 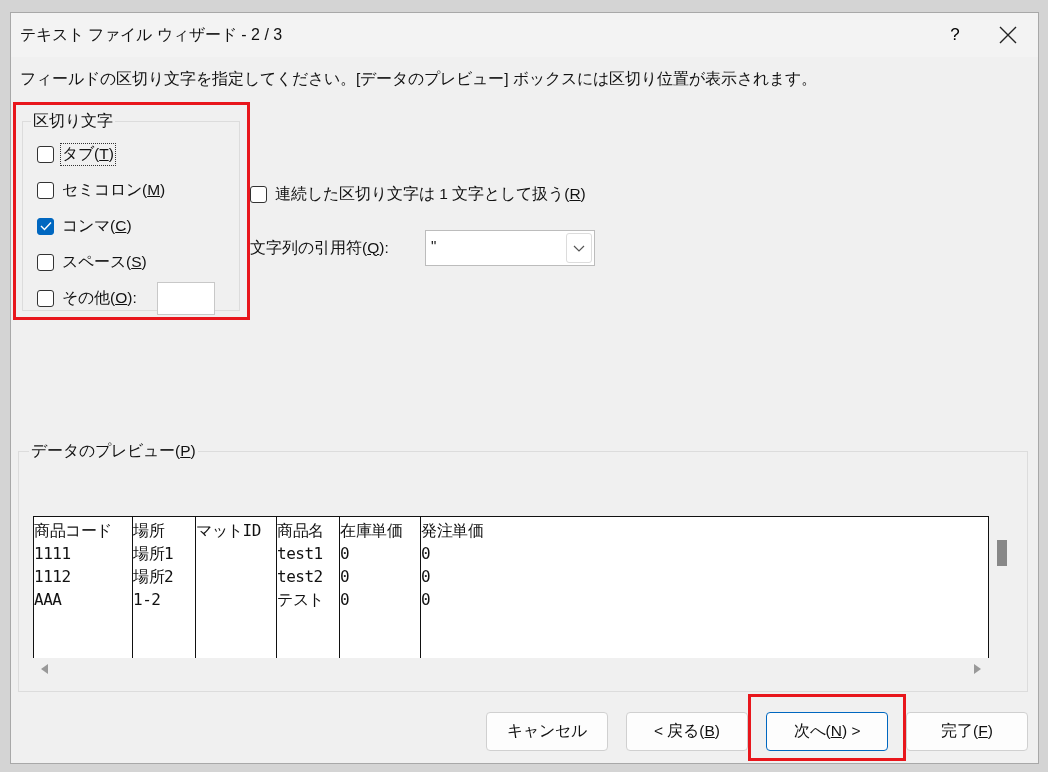 What do you see at coordinates (371, 531) in the screenshot?
I see `preview-cell-text: 在庫単価` at bounding box center [371, 531].